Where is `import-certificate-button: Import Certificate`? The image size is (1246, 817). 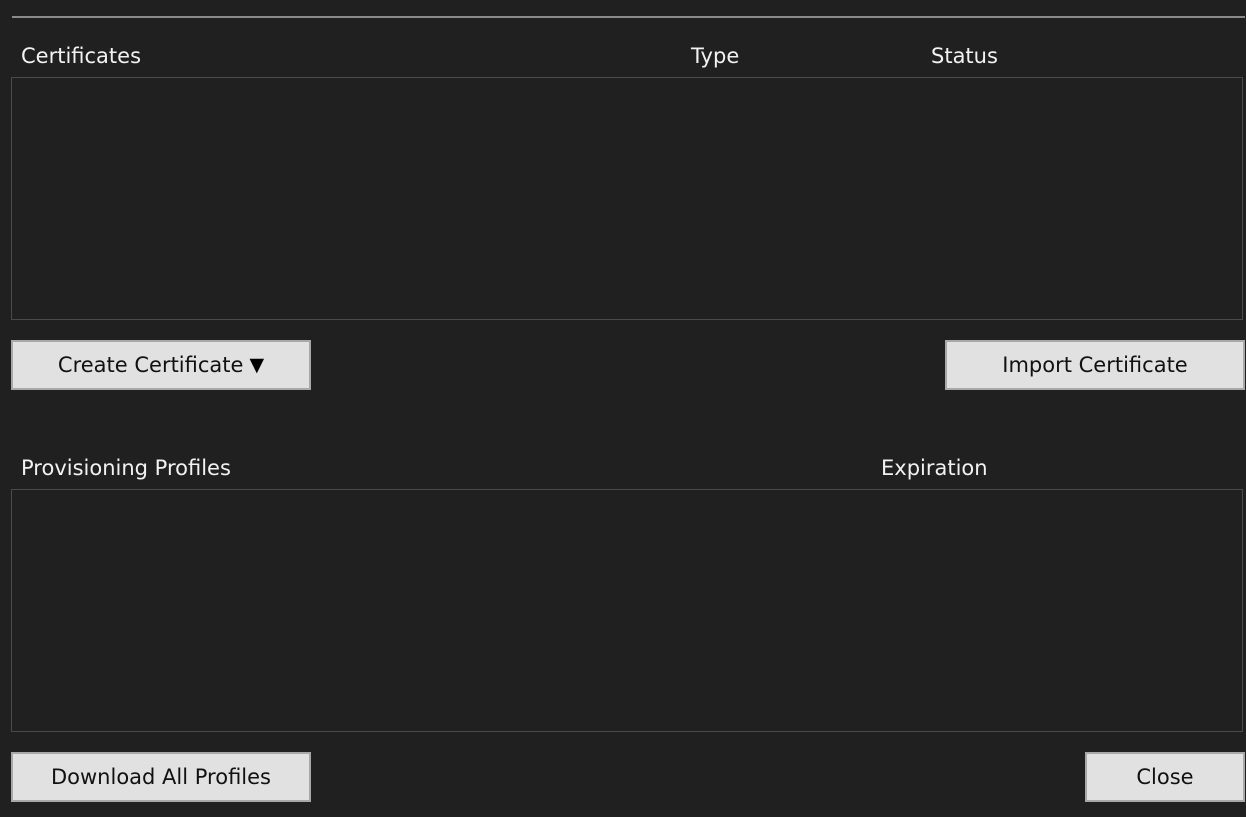
import-certificate-button: Import Certificate is located at coordinates (1095, 365).